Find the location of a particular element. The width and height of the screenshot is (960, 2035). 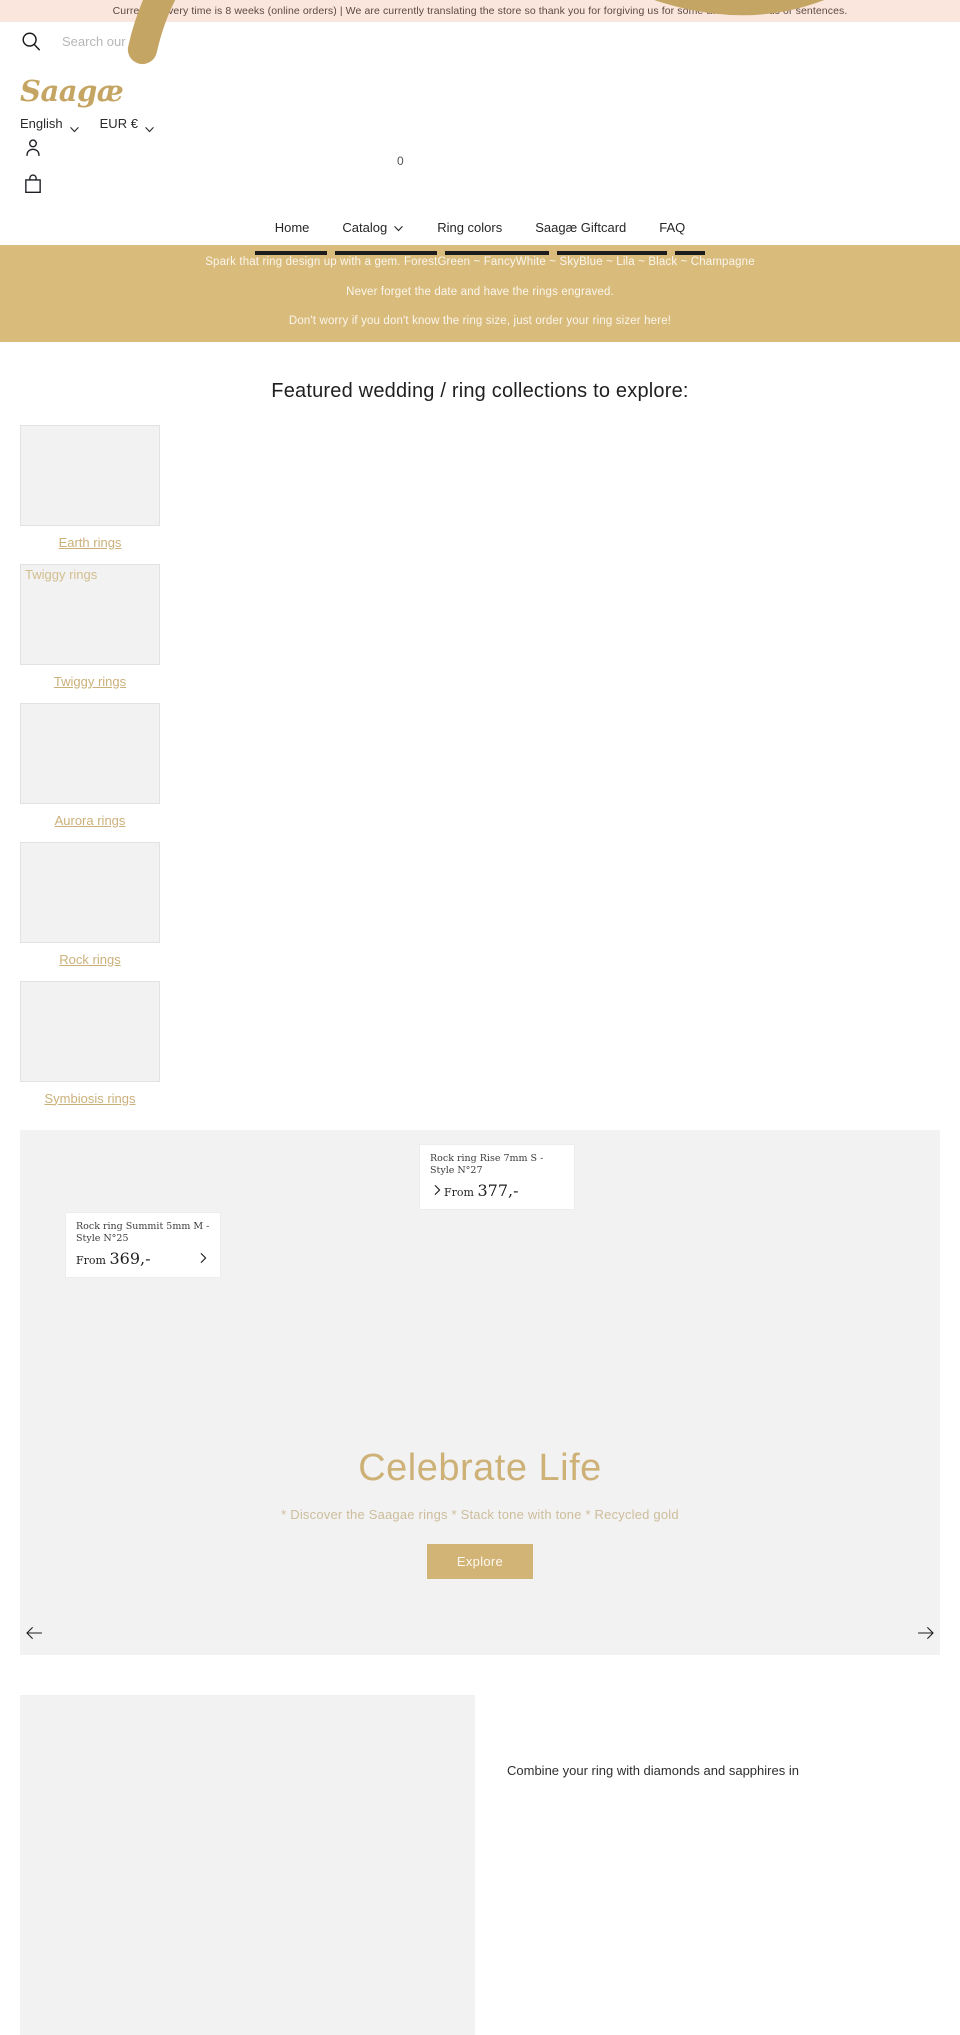

currency-selector: EUR € is located at coordinates (127, 124).